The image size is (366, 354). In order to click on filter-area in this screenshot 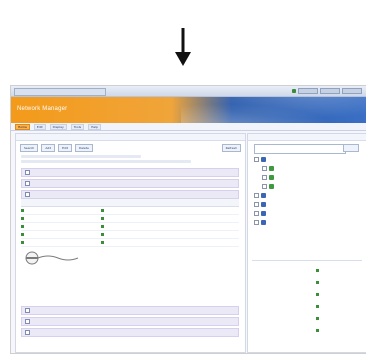, I will do `click(130, 160)`.